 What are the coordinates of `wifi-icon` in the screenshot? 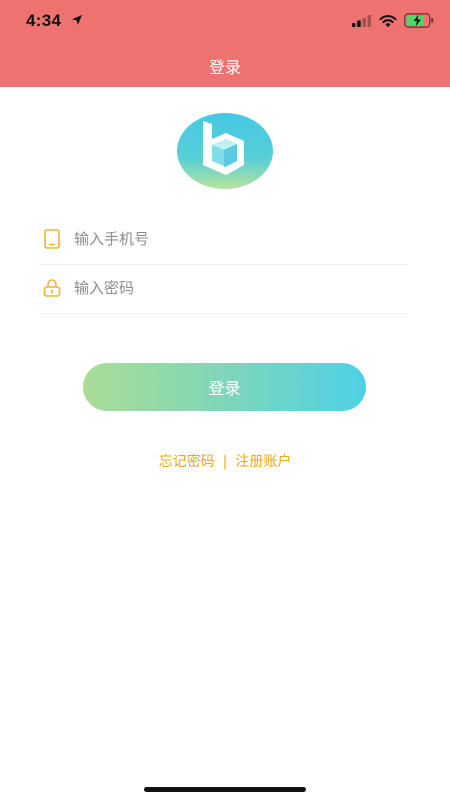 It's located at (388, 21).